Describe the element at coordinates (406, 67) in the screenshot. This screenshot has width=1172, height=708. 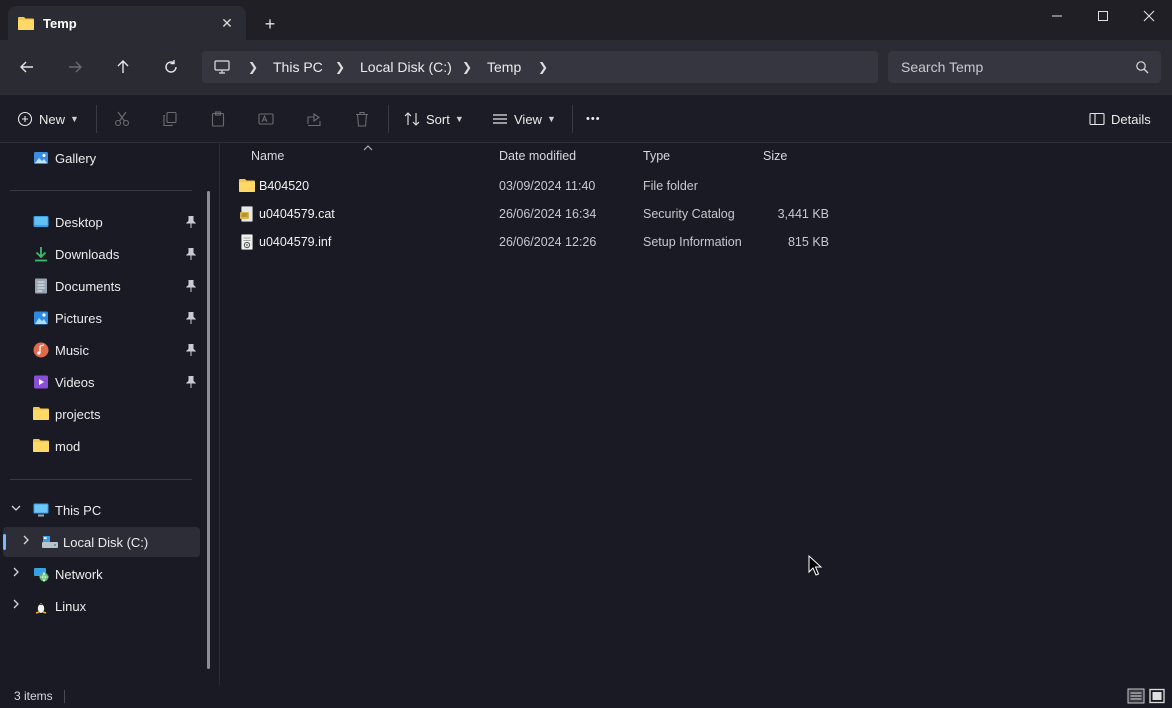
I see `breadcrumb-local-disk: Local Disk (C:)` at that location.